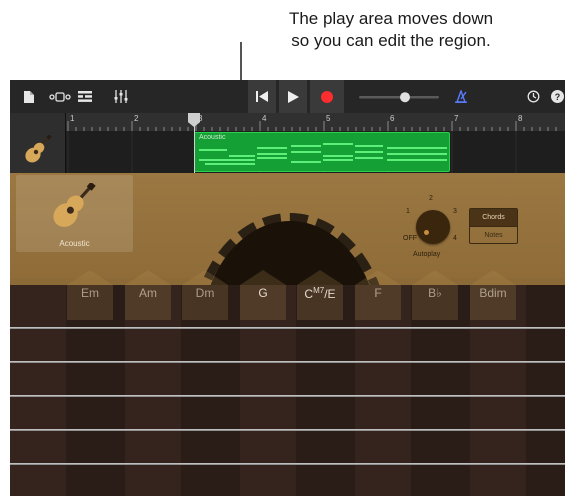 The width and height of the screenshot is (565, 496). Describe the element at coordinates (90, 293) in the screenshot. I see `chord-label-em: Em` at that location.